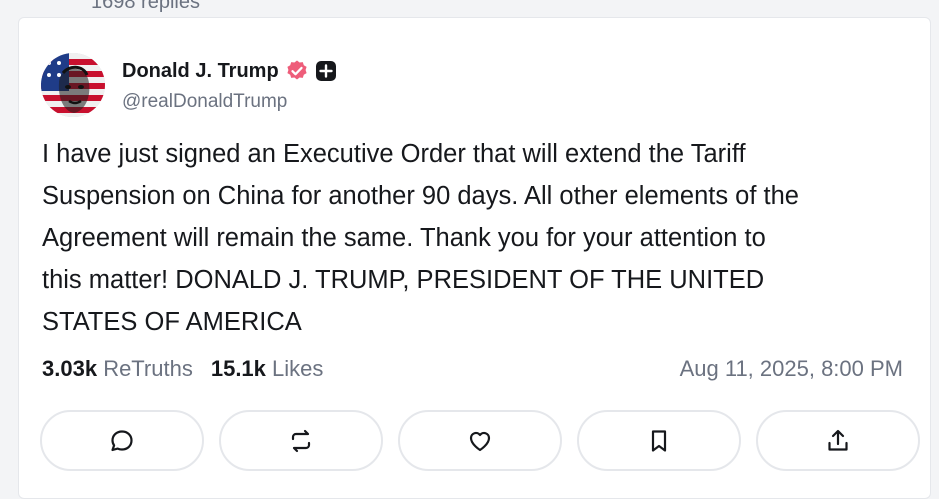 The width and height of the screenshot is (939, 499). Describe the element at coordinates (238, 368) in the screenshot. I see `likes-count: 15.1k` at that location.